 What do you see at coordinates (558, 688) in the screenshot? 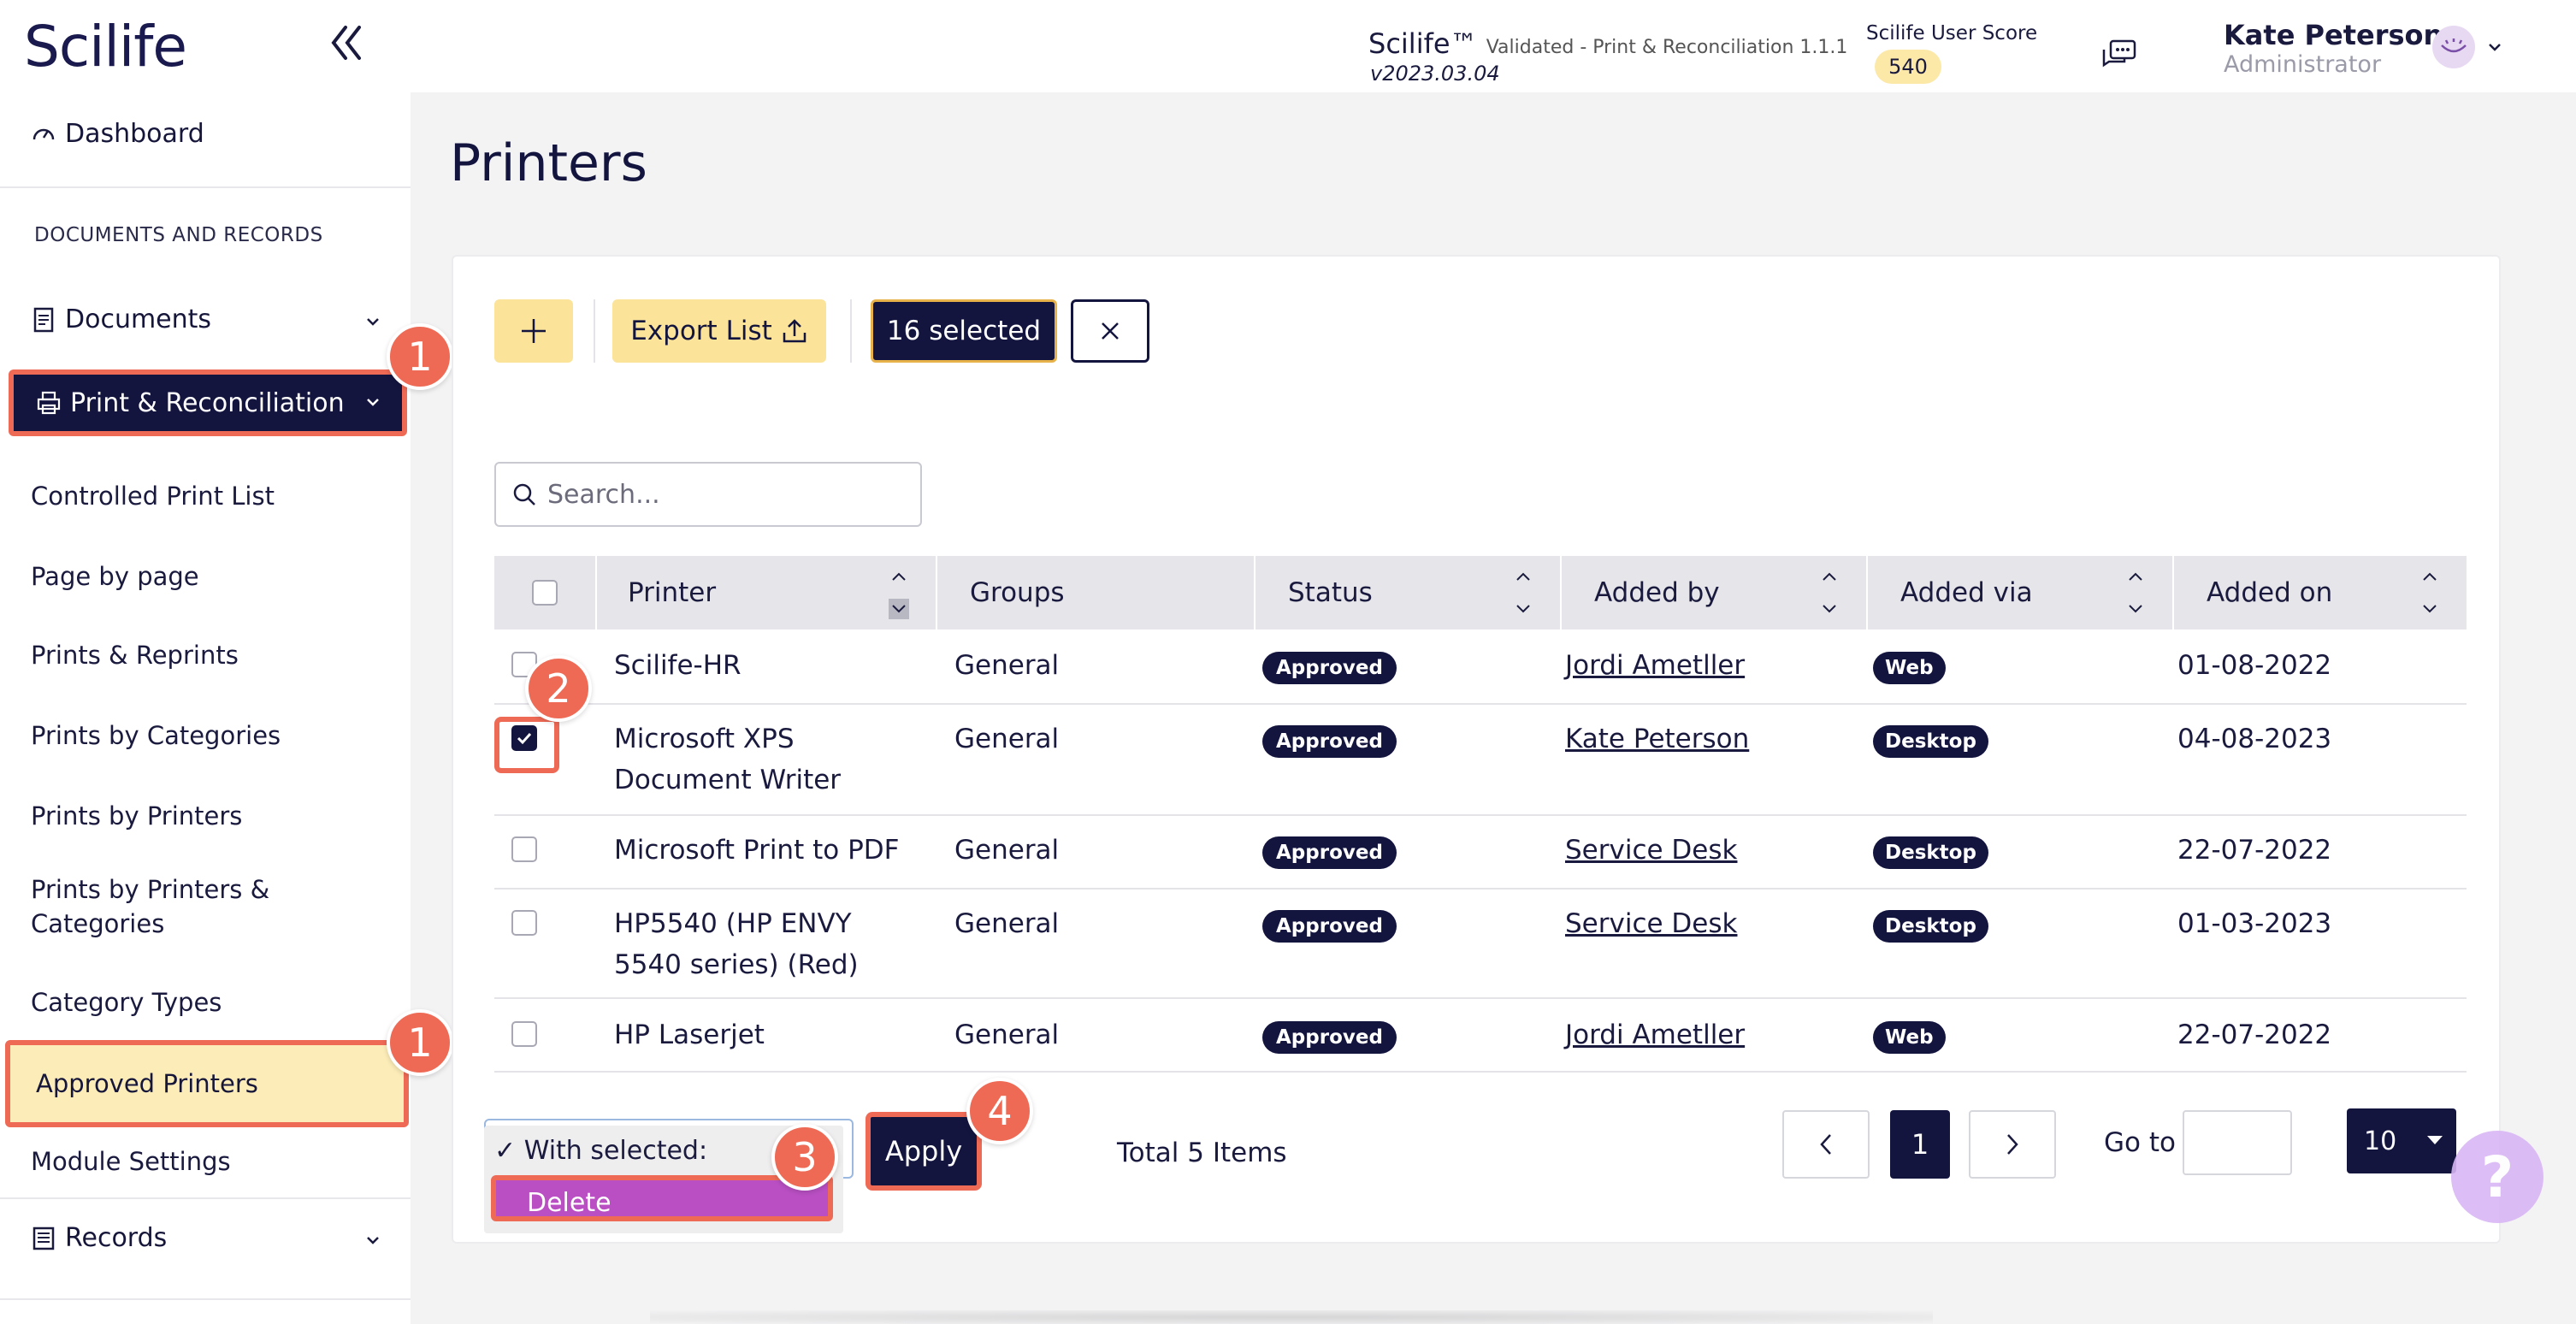
I see `step-marker: 2` at bounding box center [558, 688].